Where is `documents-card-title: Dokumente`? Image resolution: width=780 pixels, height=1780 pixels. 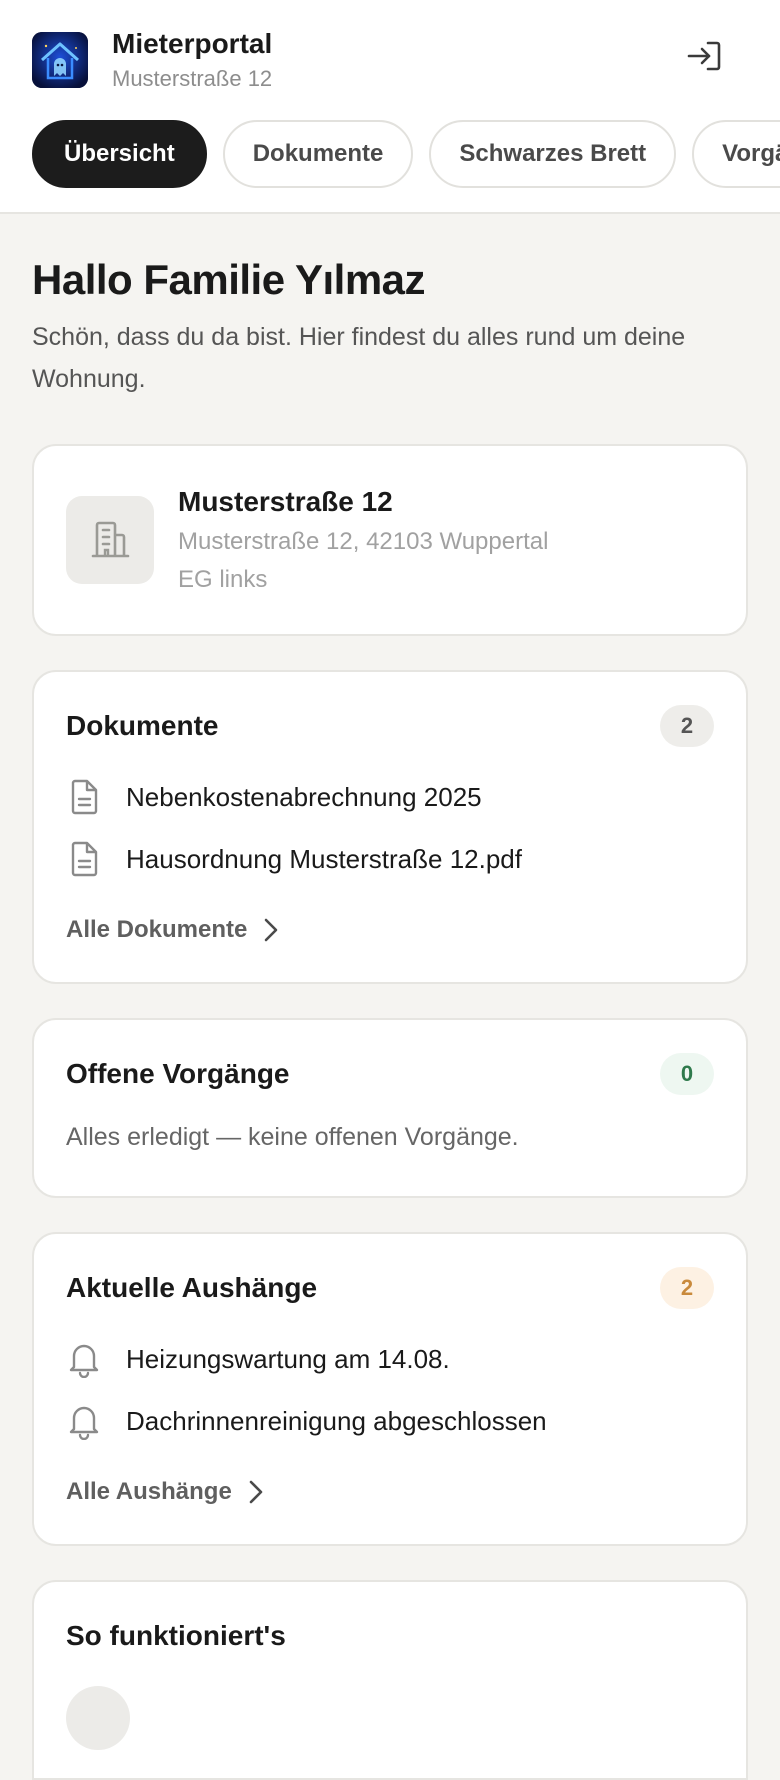
documents-card-title: Dokumente is located at coordinates (142, 725).